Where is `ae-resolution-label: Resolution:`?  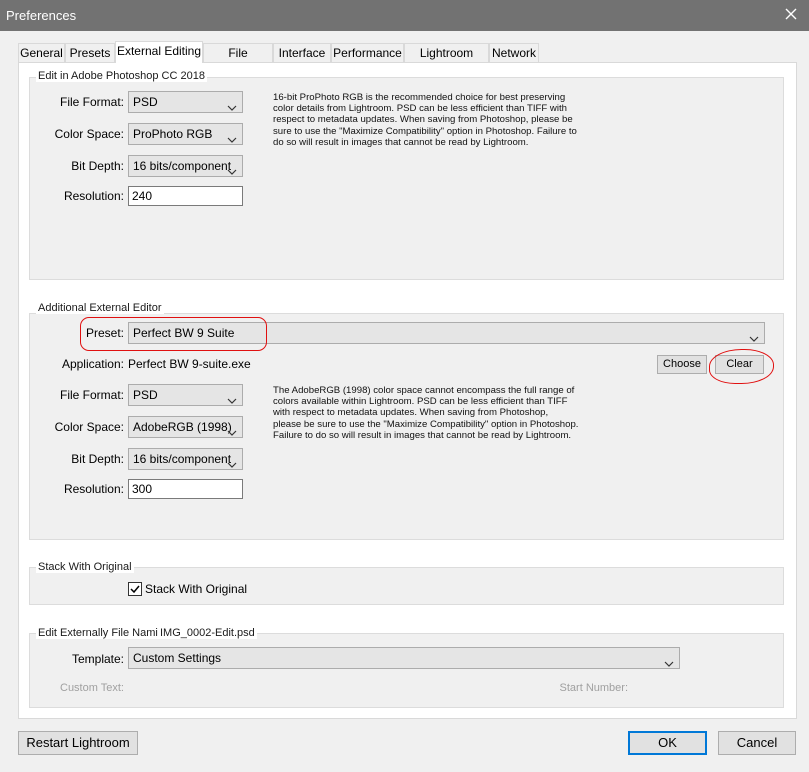
ae-resolution-label: Resolution: is located at coordinates (93, 489).